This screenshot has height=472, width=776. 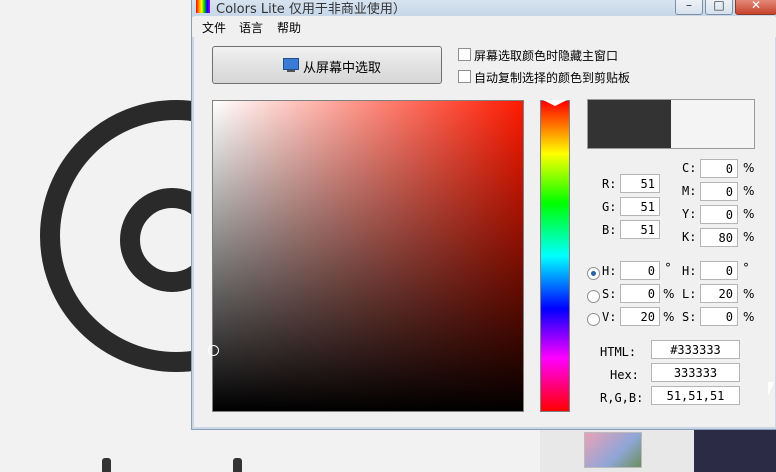 I want to click on k-label: K:, so click(x=689, y=237).